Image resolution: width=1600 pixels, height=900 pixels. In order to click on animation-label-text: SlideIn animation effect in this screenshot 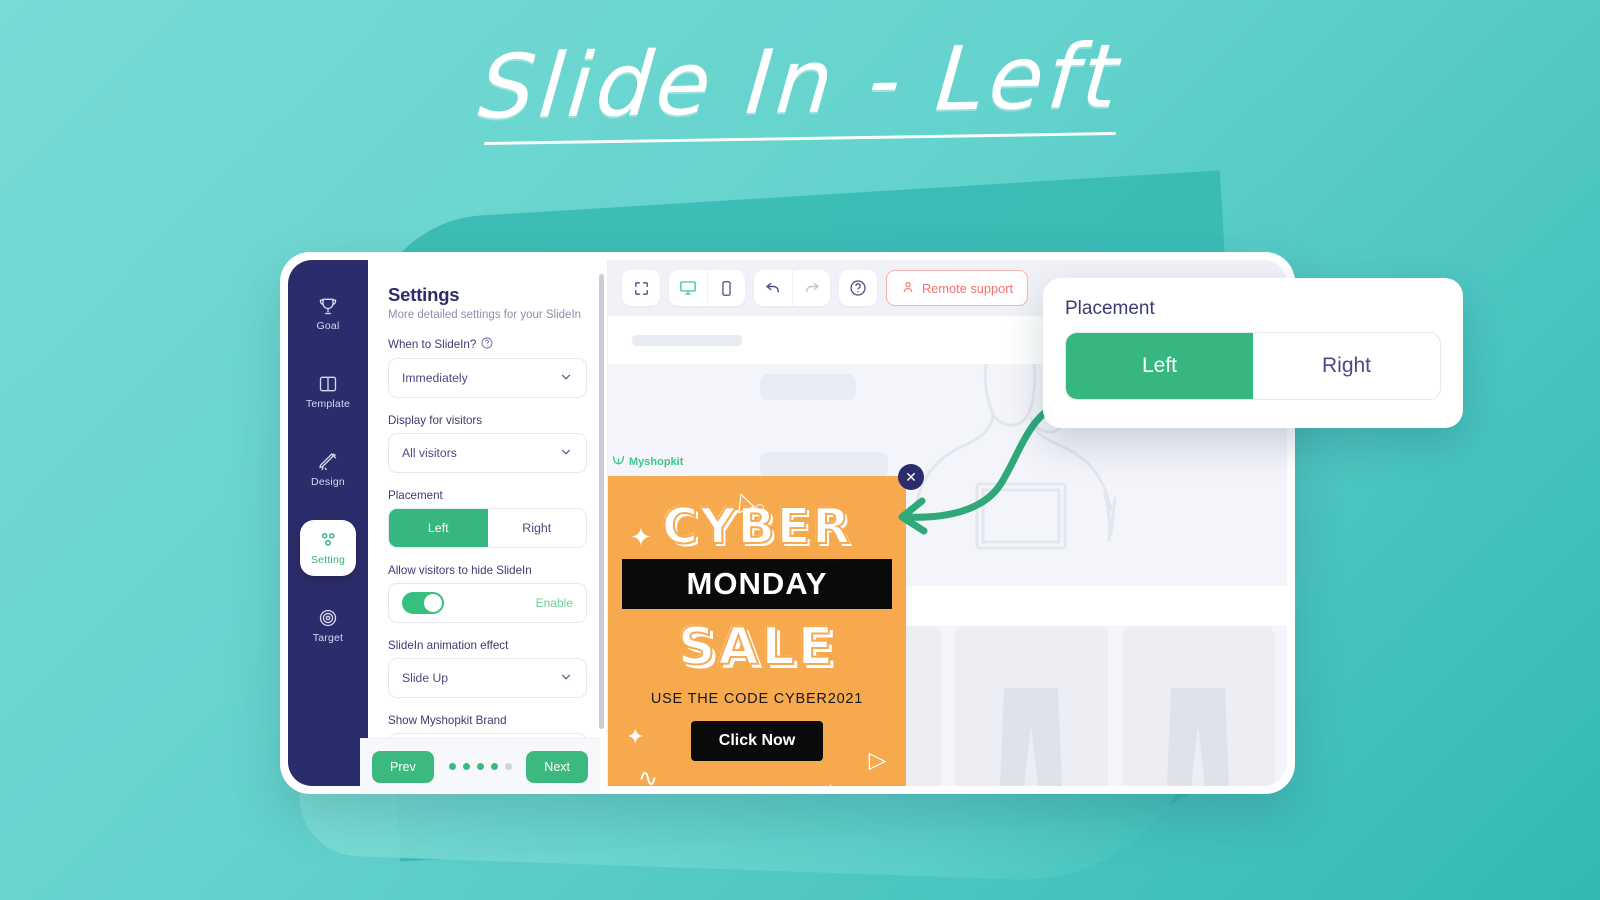, I will do `click(448, 645)`.